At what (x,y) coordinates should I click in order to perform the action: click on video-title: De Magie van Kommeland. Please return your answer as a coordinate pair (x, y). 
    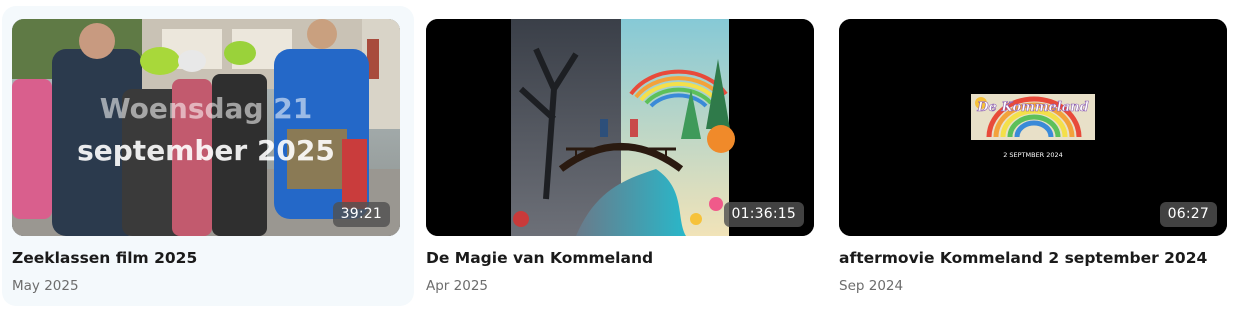
    Looking at the image, I should click on (539, 258).